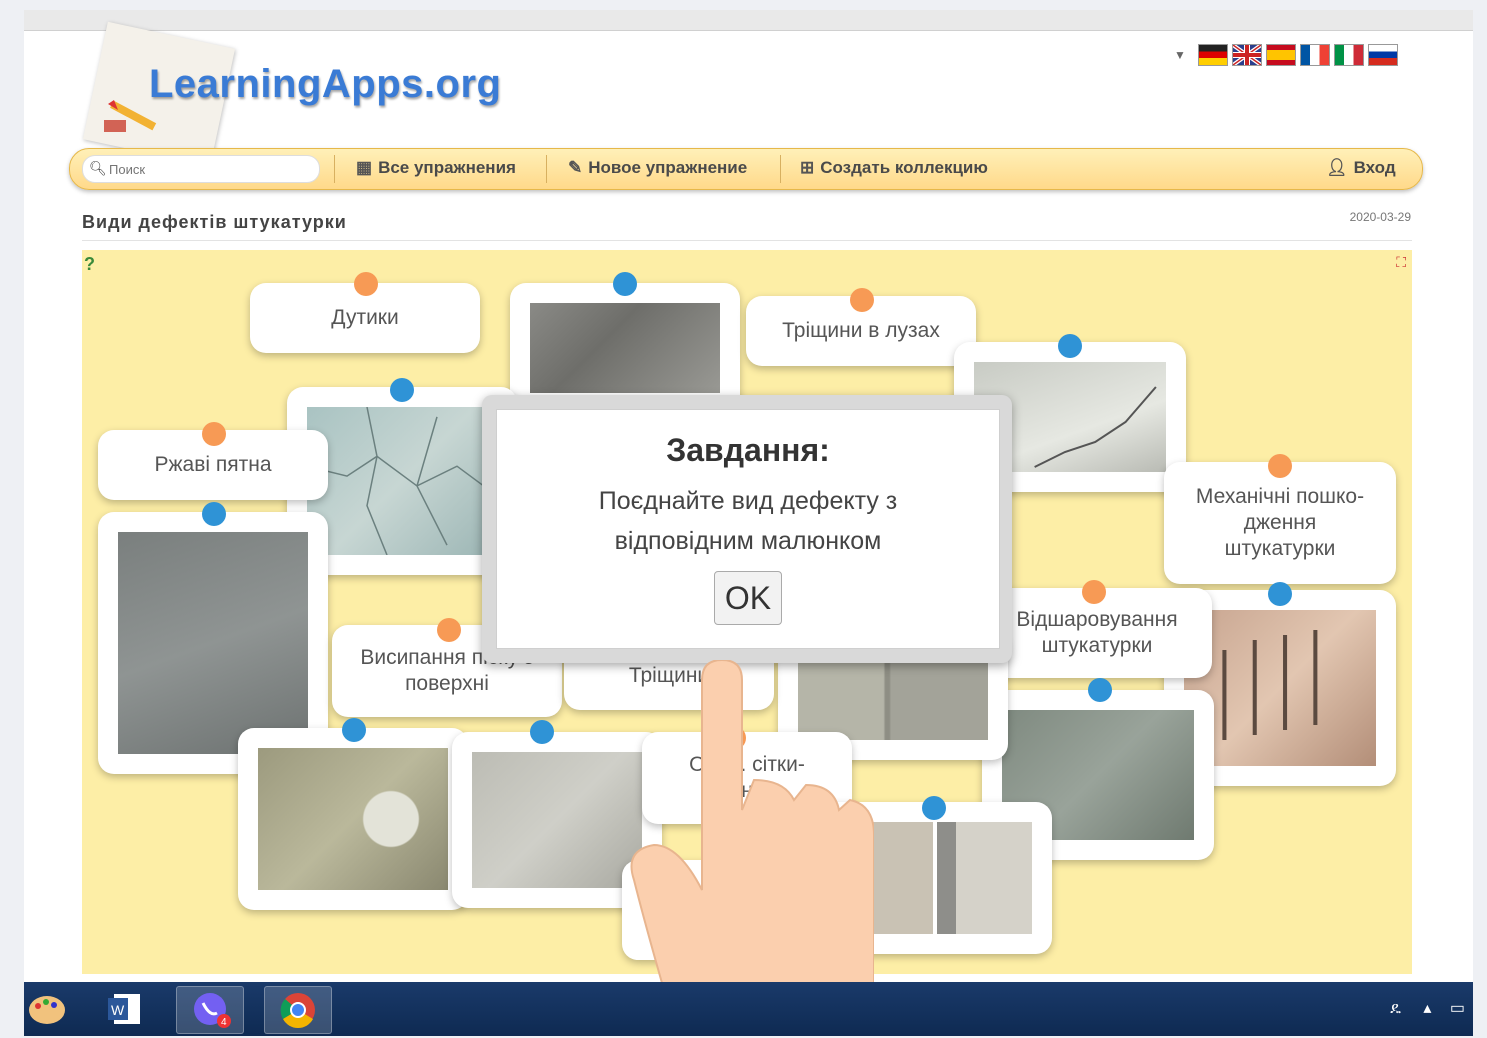  Describe the element at coordinates (213, 643) in the screenshot. I see `wall-photo` at that location.